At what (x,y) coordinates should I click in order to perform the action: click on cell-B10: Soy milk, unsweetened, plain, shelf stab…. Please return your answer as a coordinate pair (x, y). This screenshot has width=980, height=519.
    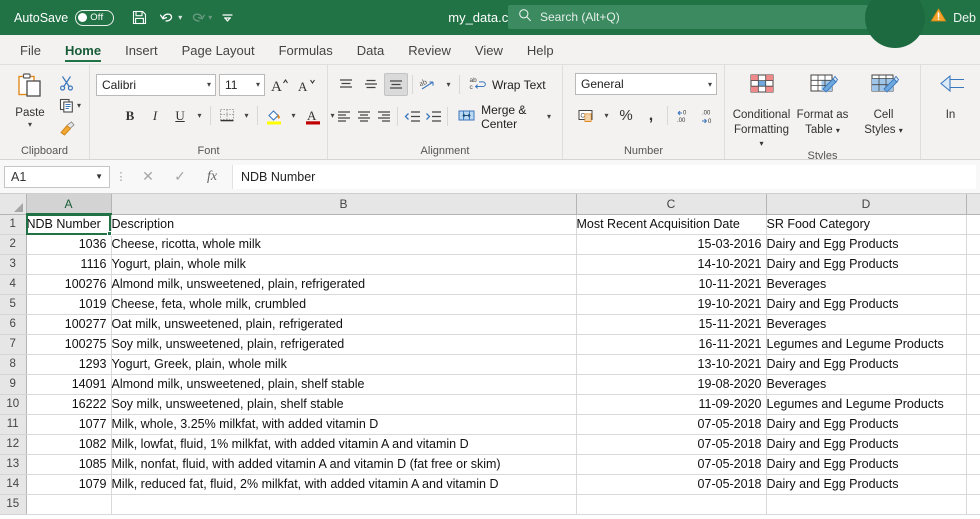
    Looking at the image, I should click on (344, 404).